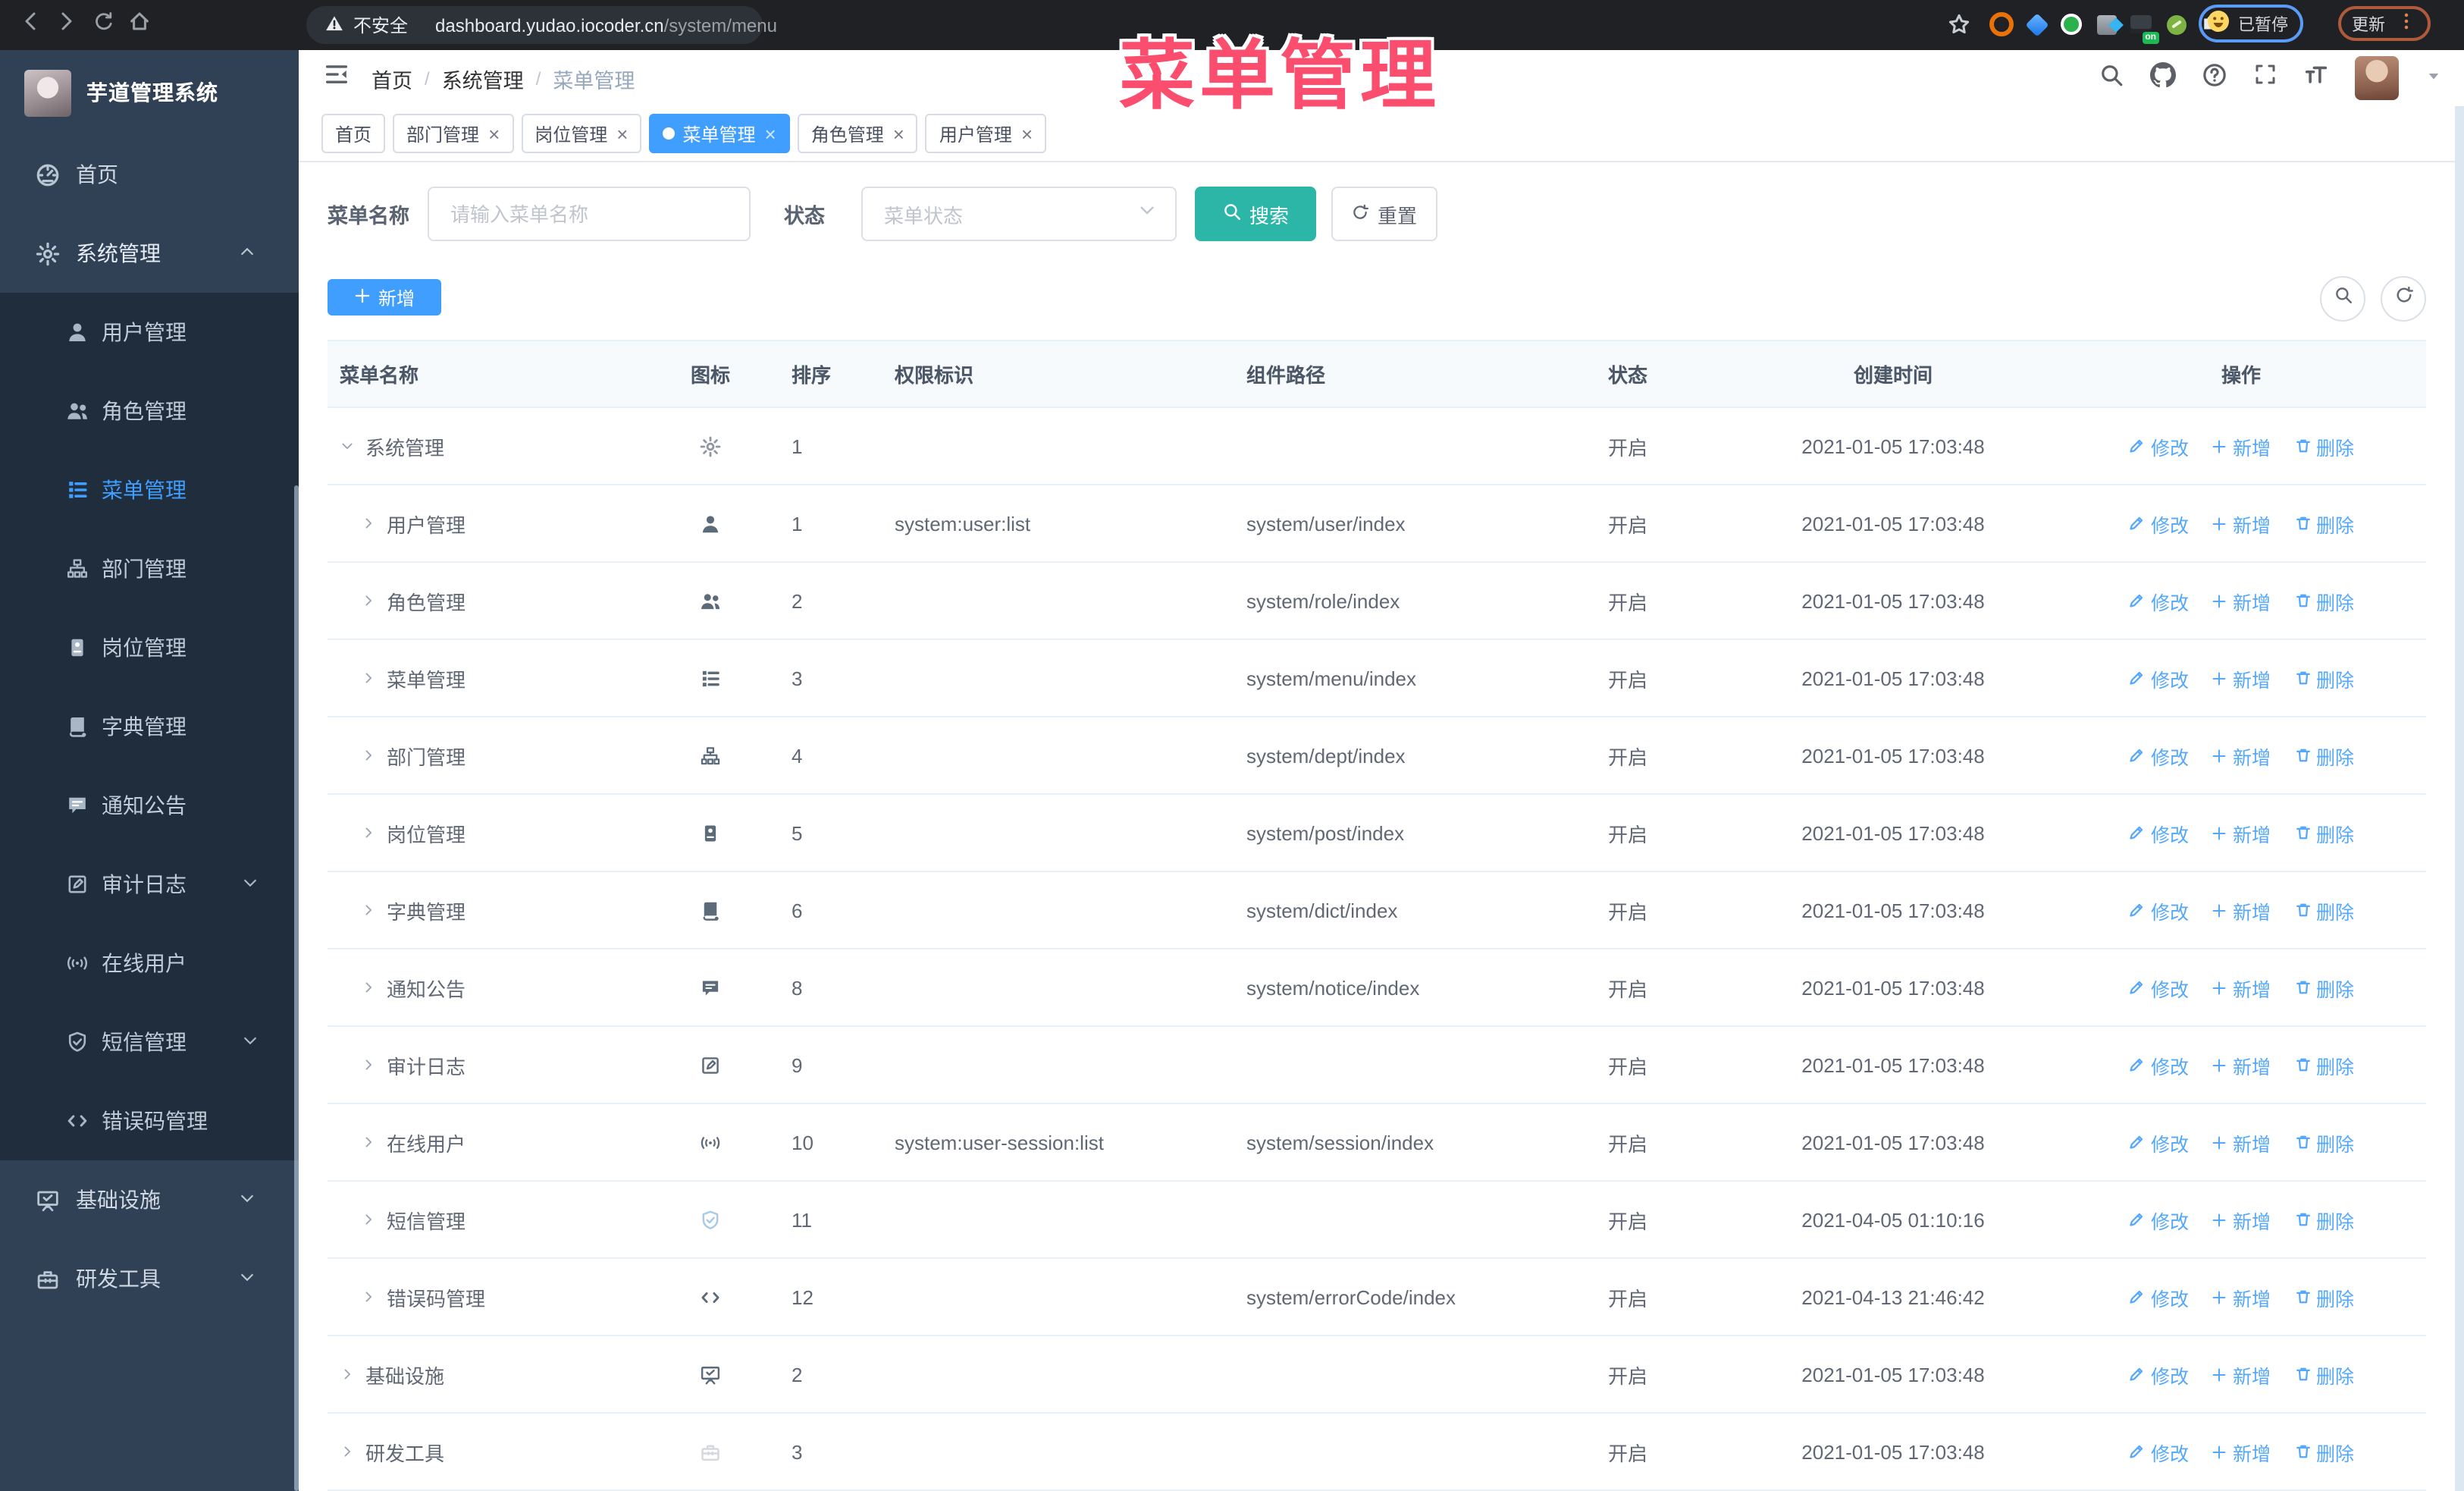 The height and width of the screenshot is (1491, 2464). What do you see at coordinates (1959, 28) in the screenshot?
I see `bookmark-star-button` at bounding box center [1959, 28].